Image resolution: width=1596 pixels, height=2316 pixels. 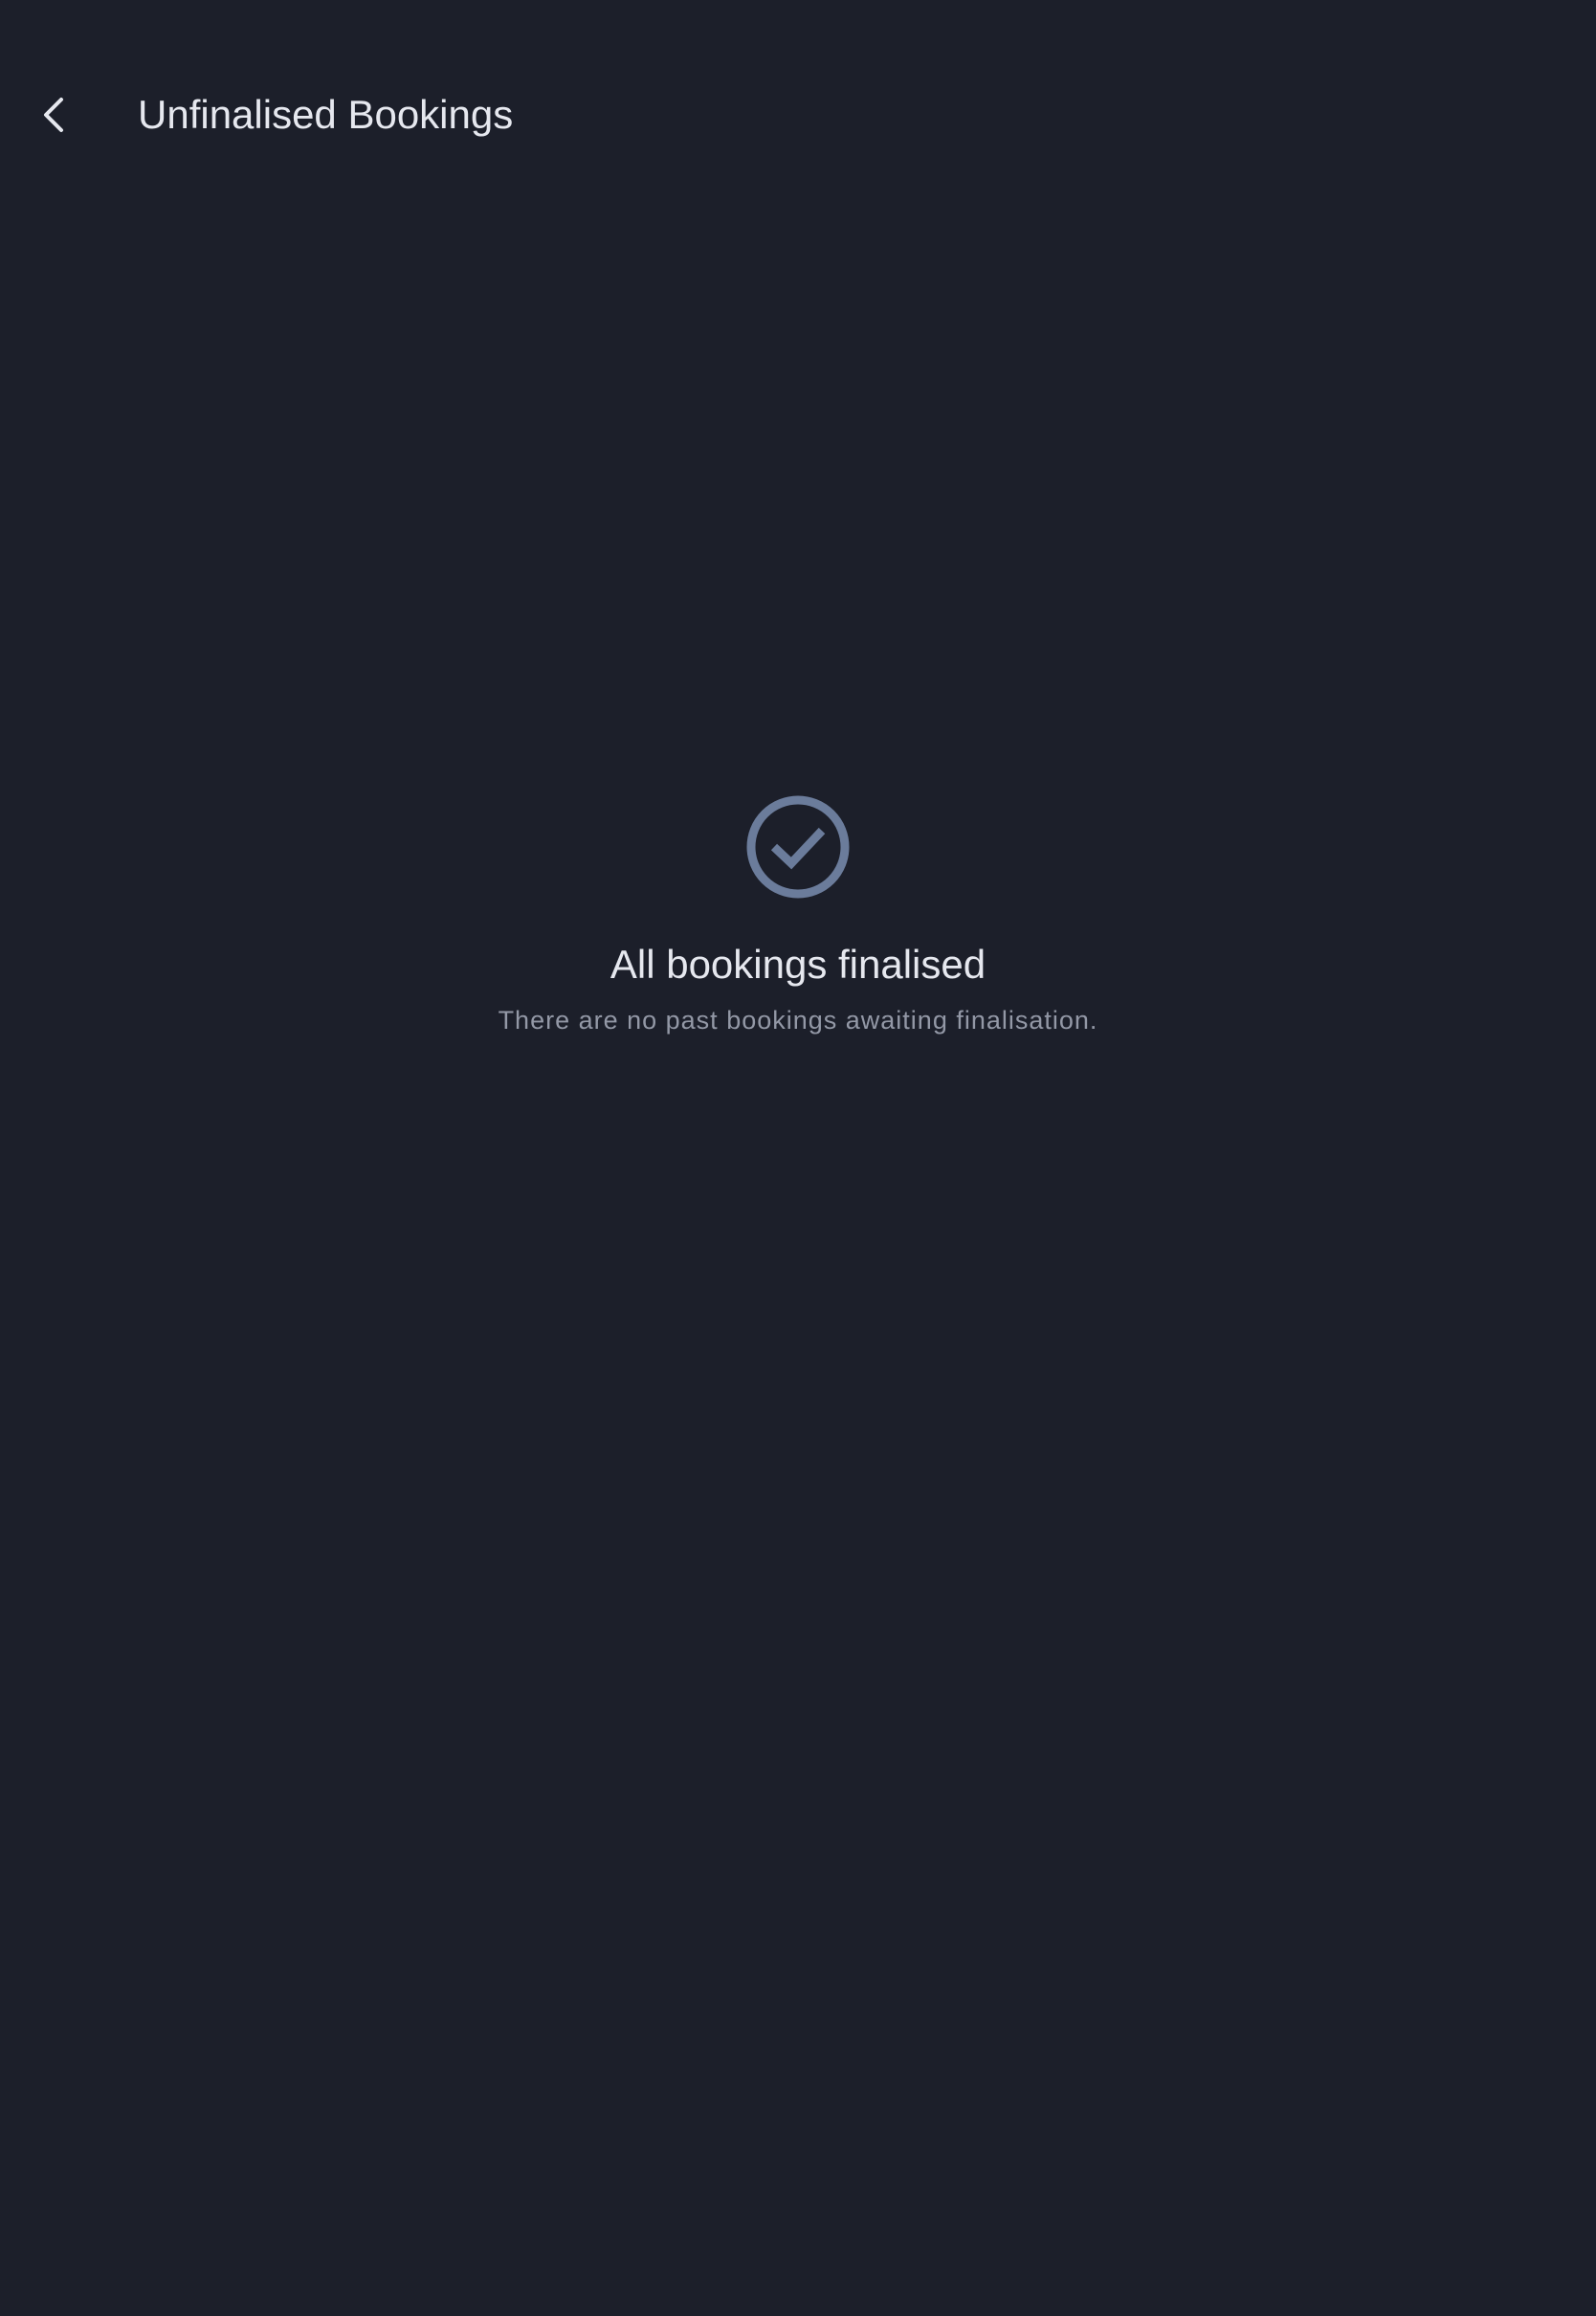 What do you see at coordinates (798, 95) in the screenshot?
I see `app-bar: Unfinalised Bookings` at bounding box center [798, 95].